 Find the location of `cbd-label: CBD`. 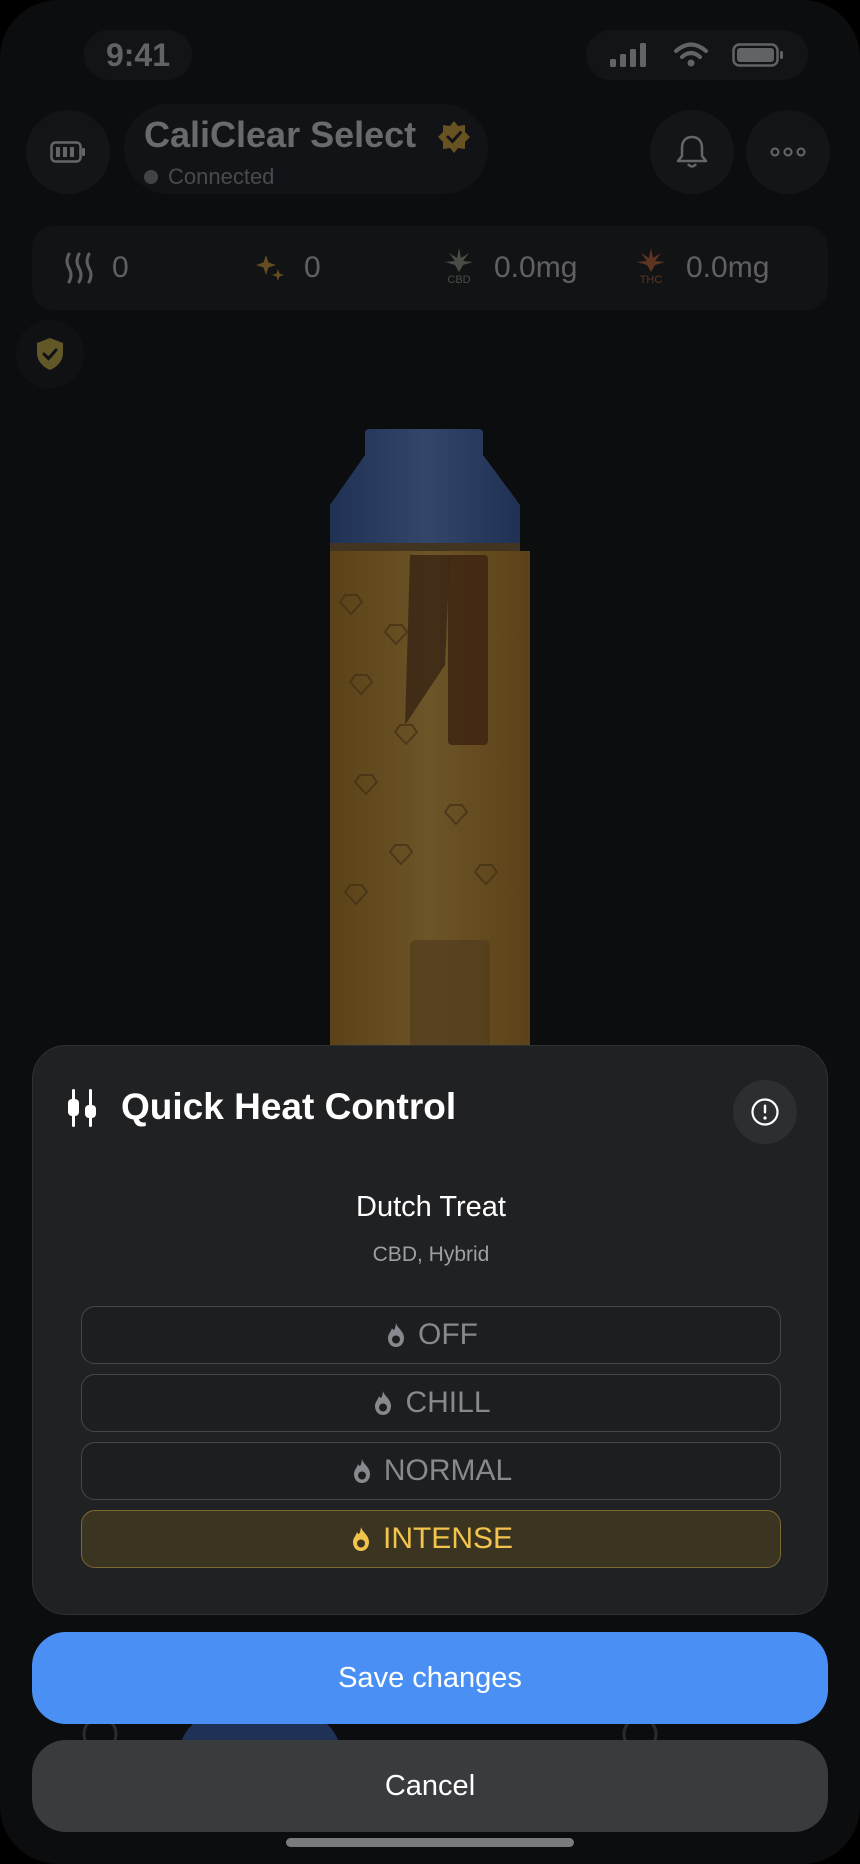

cbd-label: CBD is located at coordinates (459, 280).